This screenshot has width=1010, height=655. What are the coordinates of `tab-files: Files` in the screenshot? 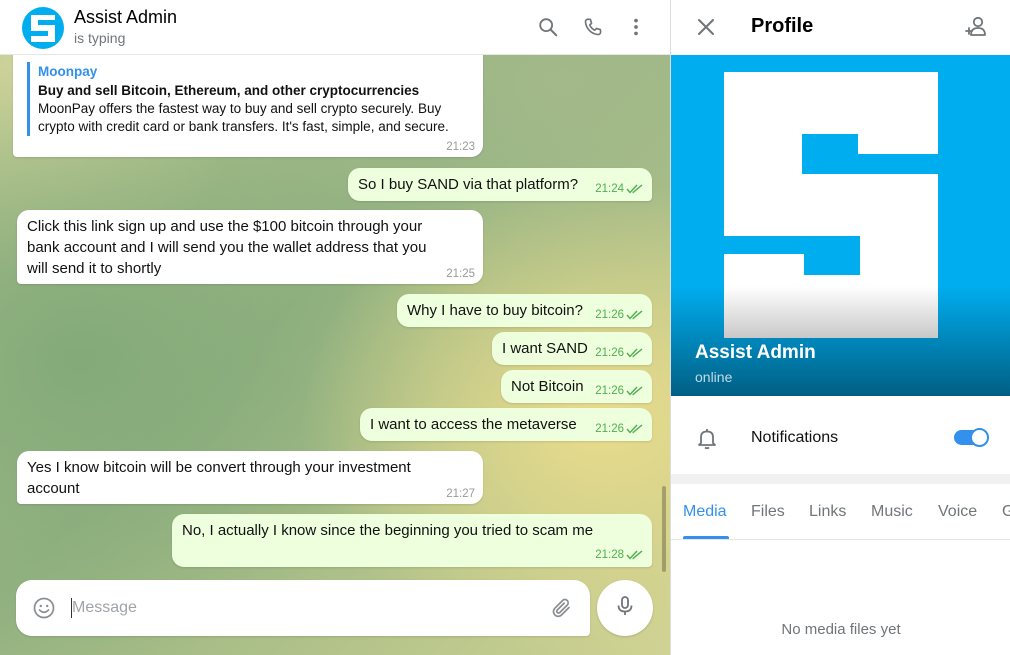 It's located at (768, 512).